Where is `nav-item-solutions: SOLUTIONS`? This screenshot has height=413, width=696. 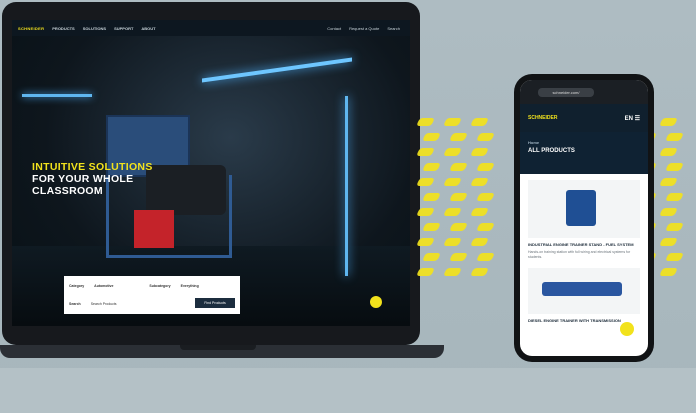
nav-item-solutions: SOLUTIONS is located at coordinates (94, 28).